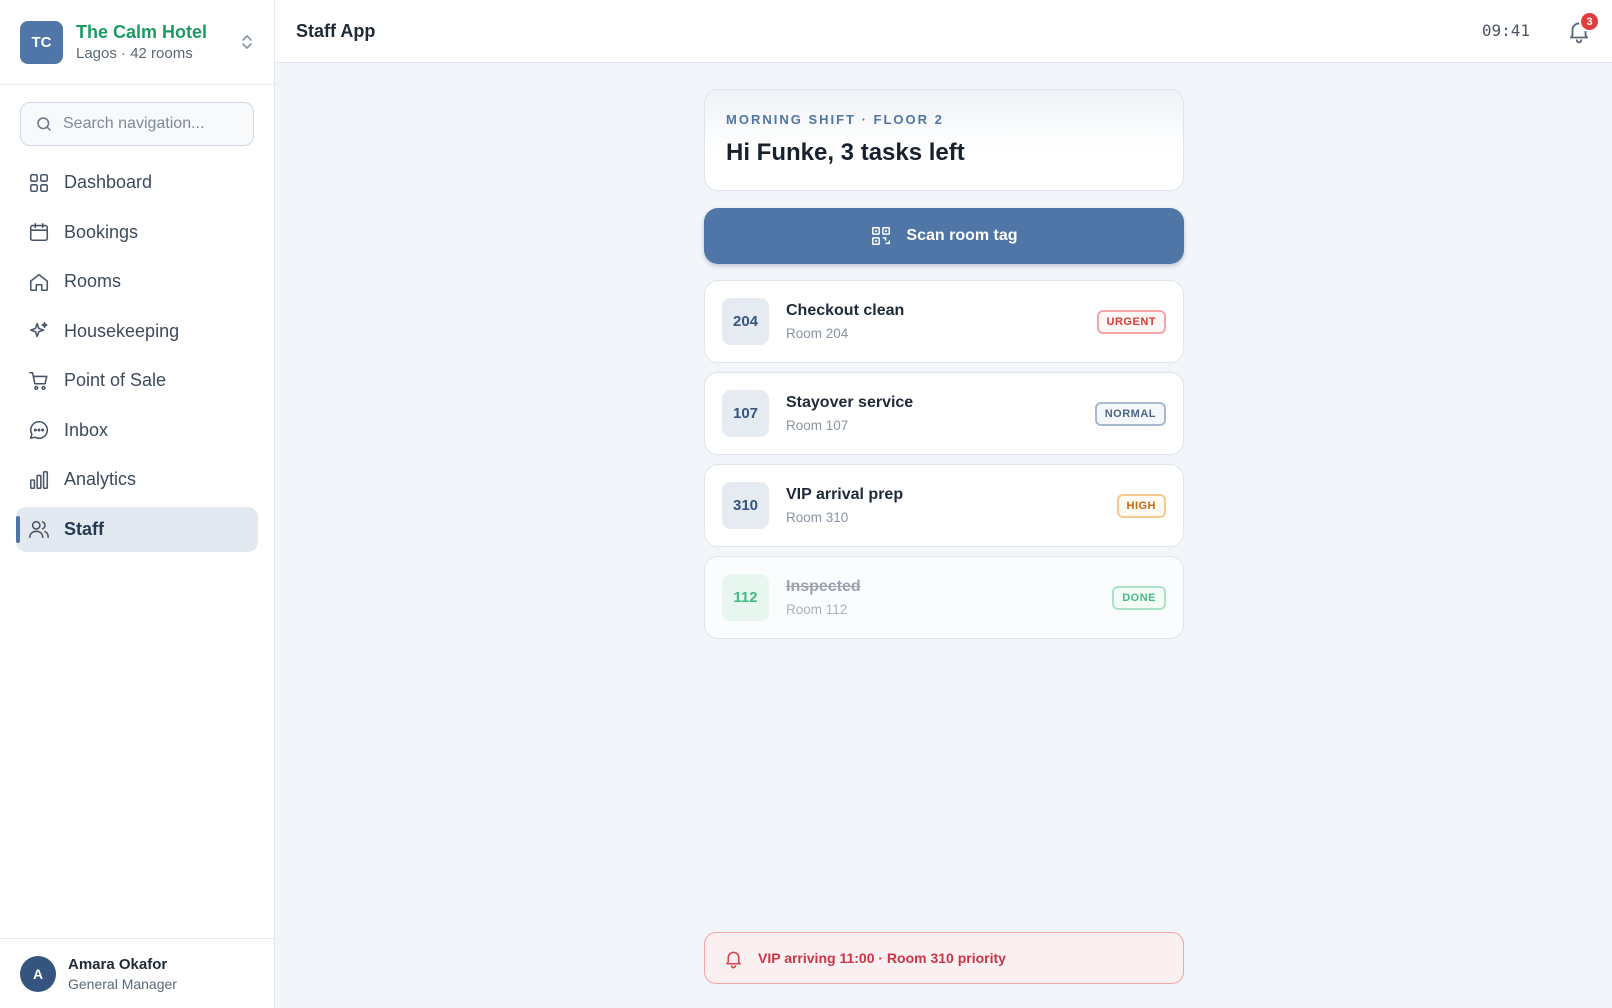 This screenshot has width=1612, height=1008. I want to click on sidebar-item-label: Staff, so click(84, 528).